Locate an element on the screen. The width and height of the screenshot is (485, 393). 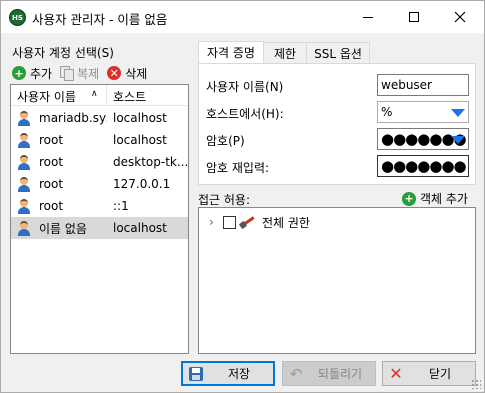
minimize-icon is located at coordinates (368, 17).